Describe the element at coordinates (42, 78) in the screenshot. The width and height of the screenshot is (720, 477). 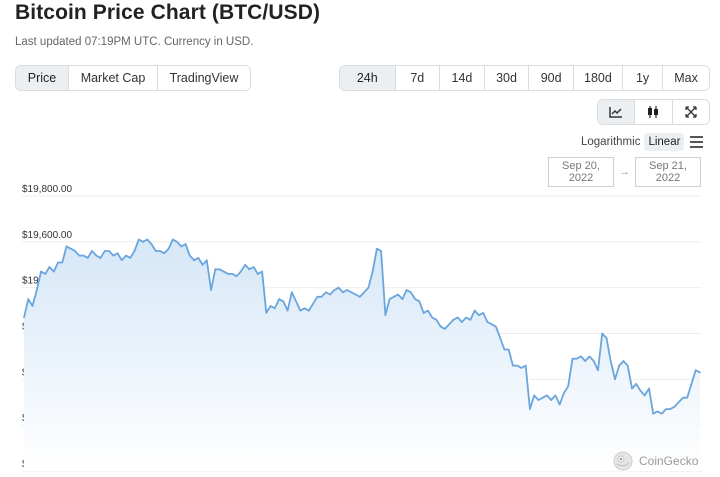
I see `tab-price: Price` at that location.